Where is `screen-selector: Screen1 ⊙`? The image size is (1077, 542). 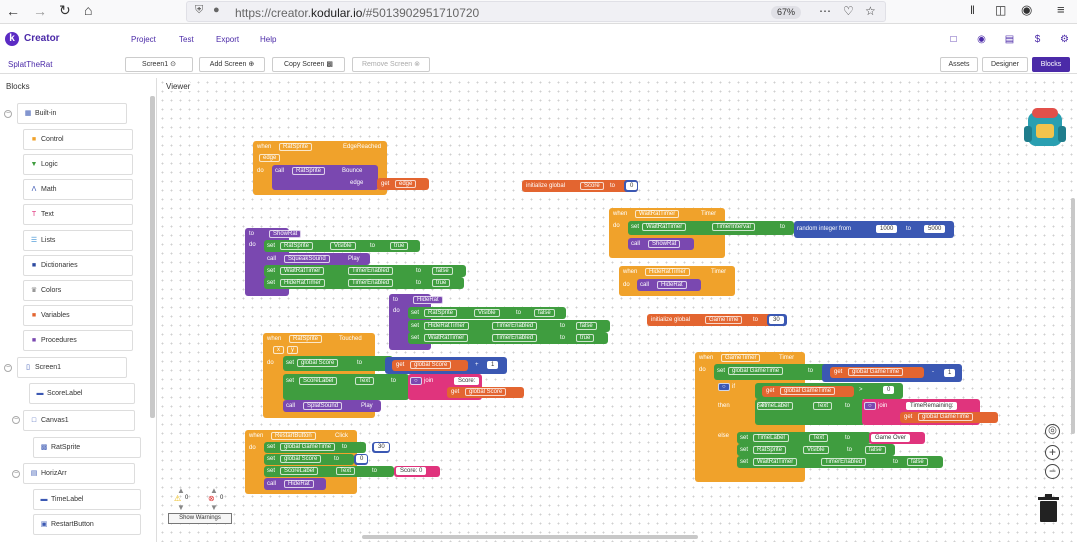
screen-selector: Screen1 ⊙ is located at coordinates (159, 64).